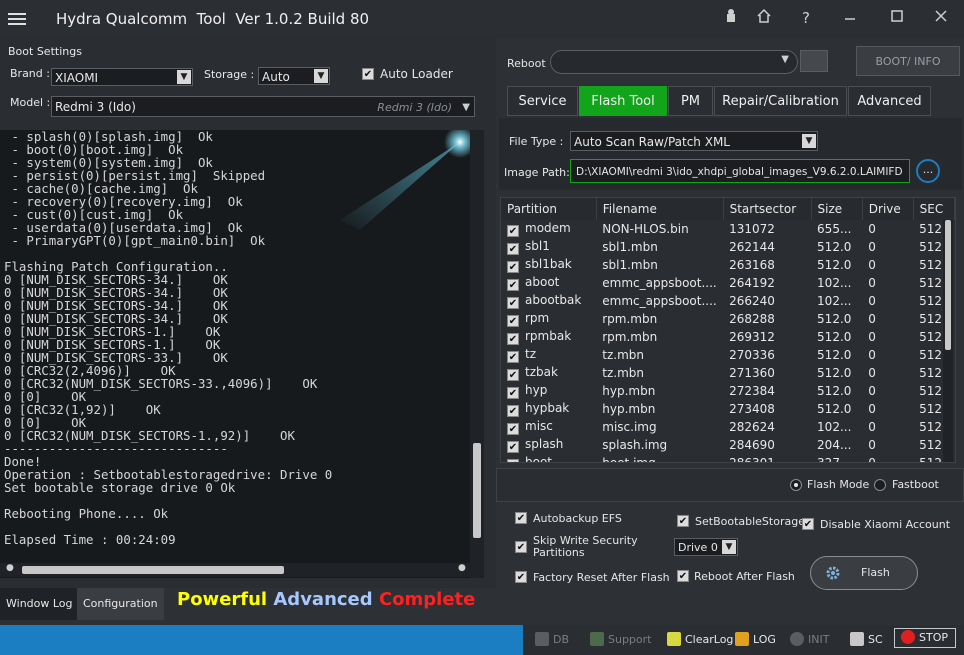 The image size is (964, 655). Describe the element at coordinates (521, 518) in the screenshot. I see `autobackup-efs-checkbox: ✔` at that location.